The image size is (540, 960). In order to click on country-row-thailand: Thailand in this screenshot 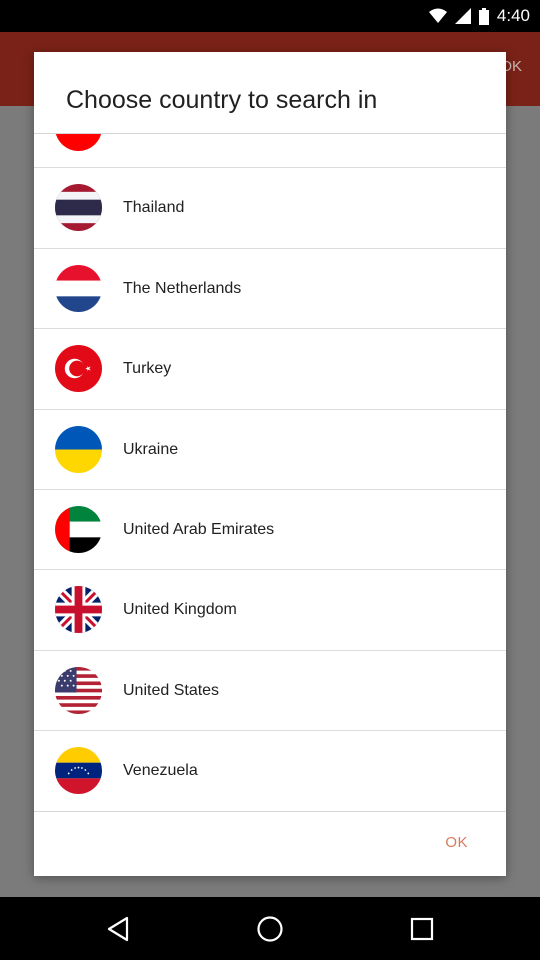, I will do `click(270, 208)`.